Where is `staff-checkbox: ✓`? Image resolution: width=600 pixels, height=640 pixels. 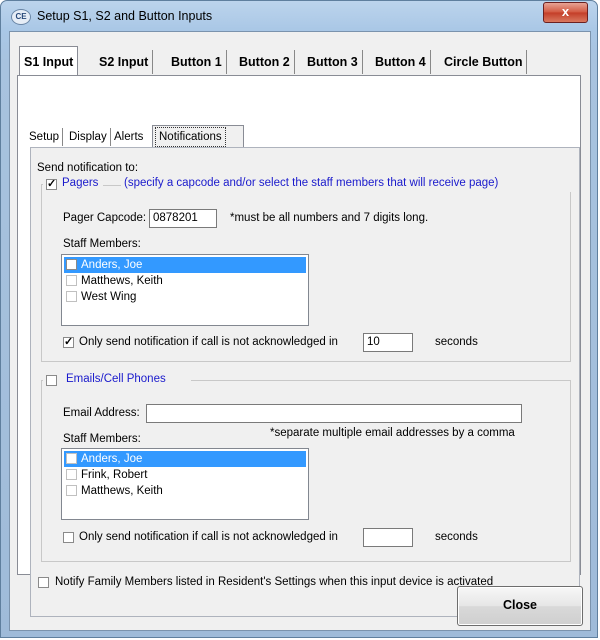
staff-checkbox: ✓ is located at coordinates (71, 264).